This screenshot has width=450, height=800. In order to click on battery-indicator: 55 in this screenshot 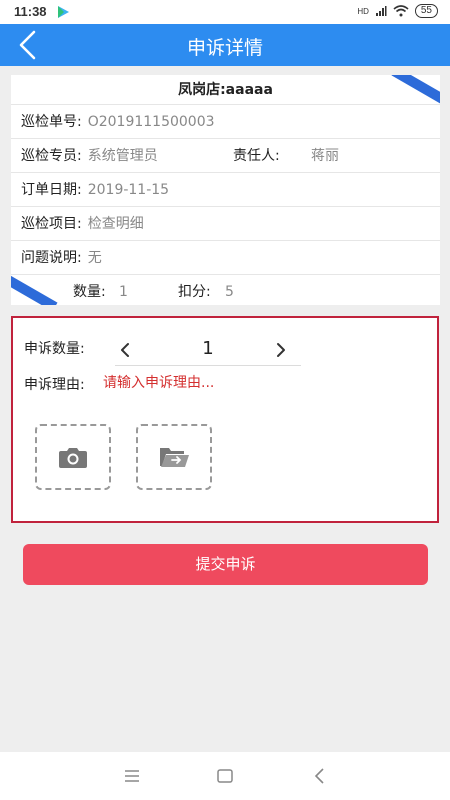, I will do `click(426, 11)`.